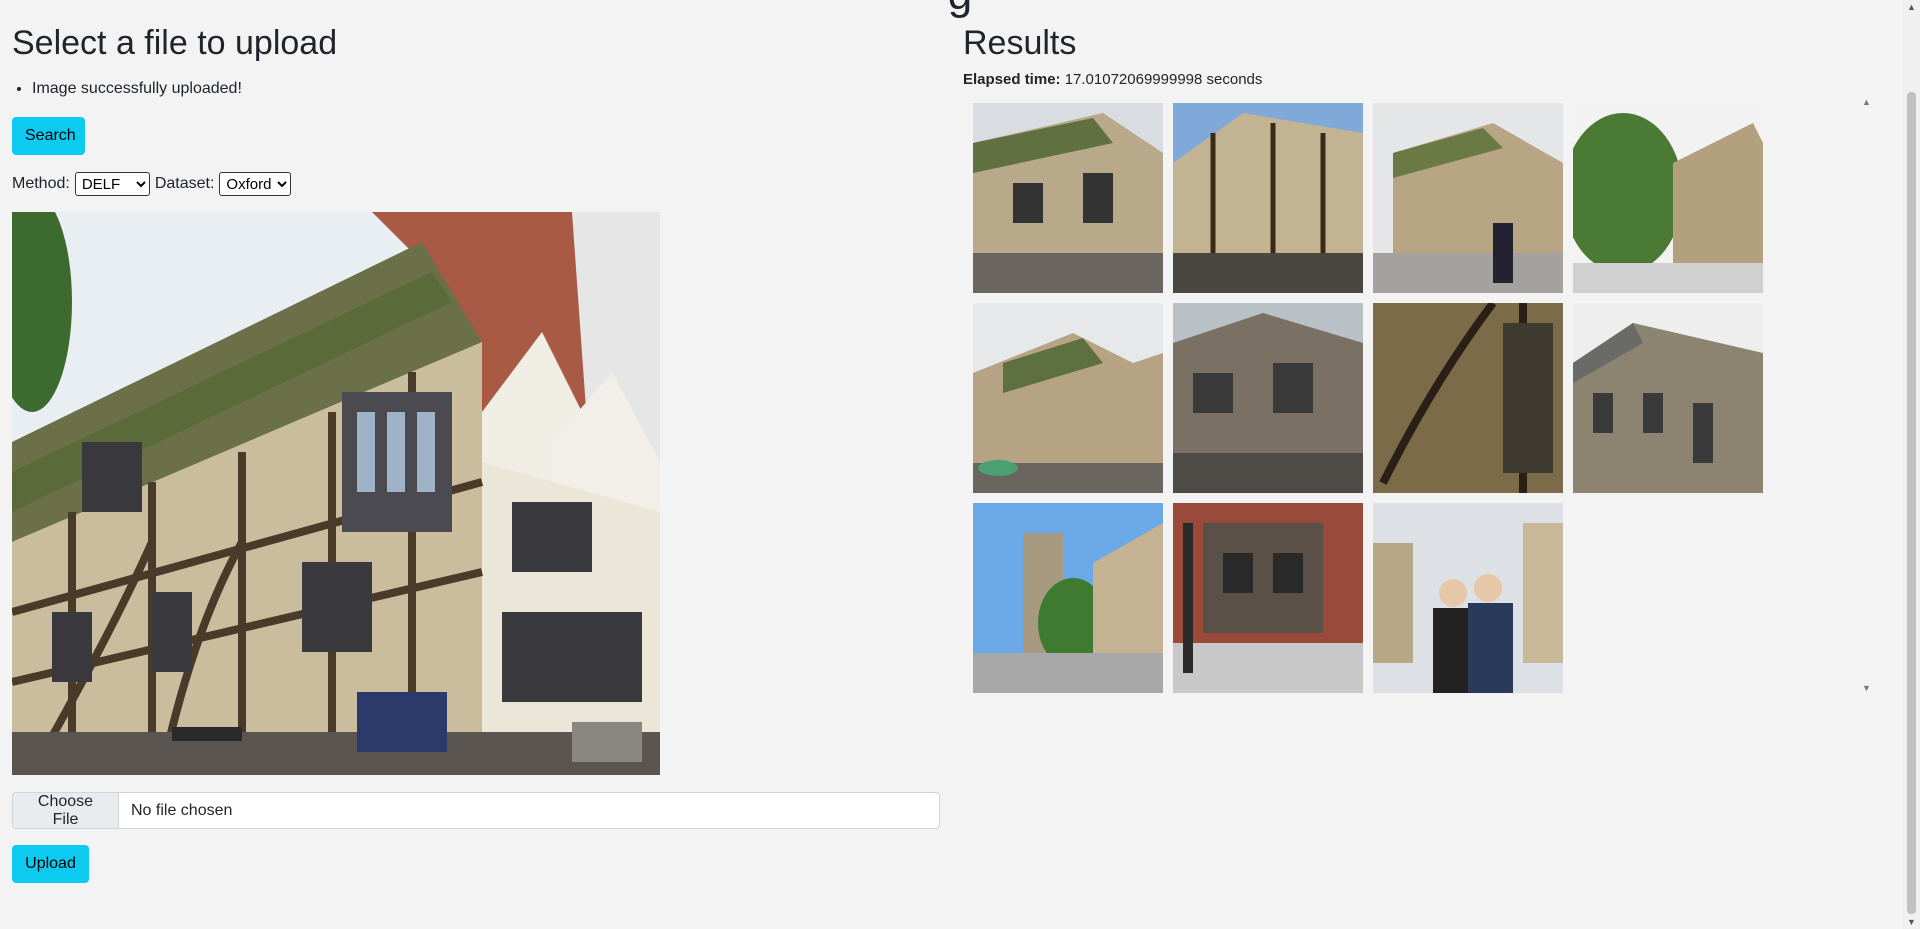 This screenshot has width=1920, height=929. Describe the element at coordinates (1866, 688) in the screenshot. I see `scroll-down-icon: ▼` at that location.